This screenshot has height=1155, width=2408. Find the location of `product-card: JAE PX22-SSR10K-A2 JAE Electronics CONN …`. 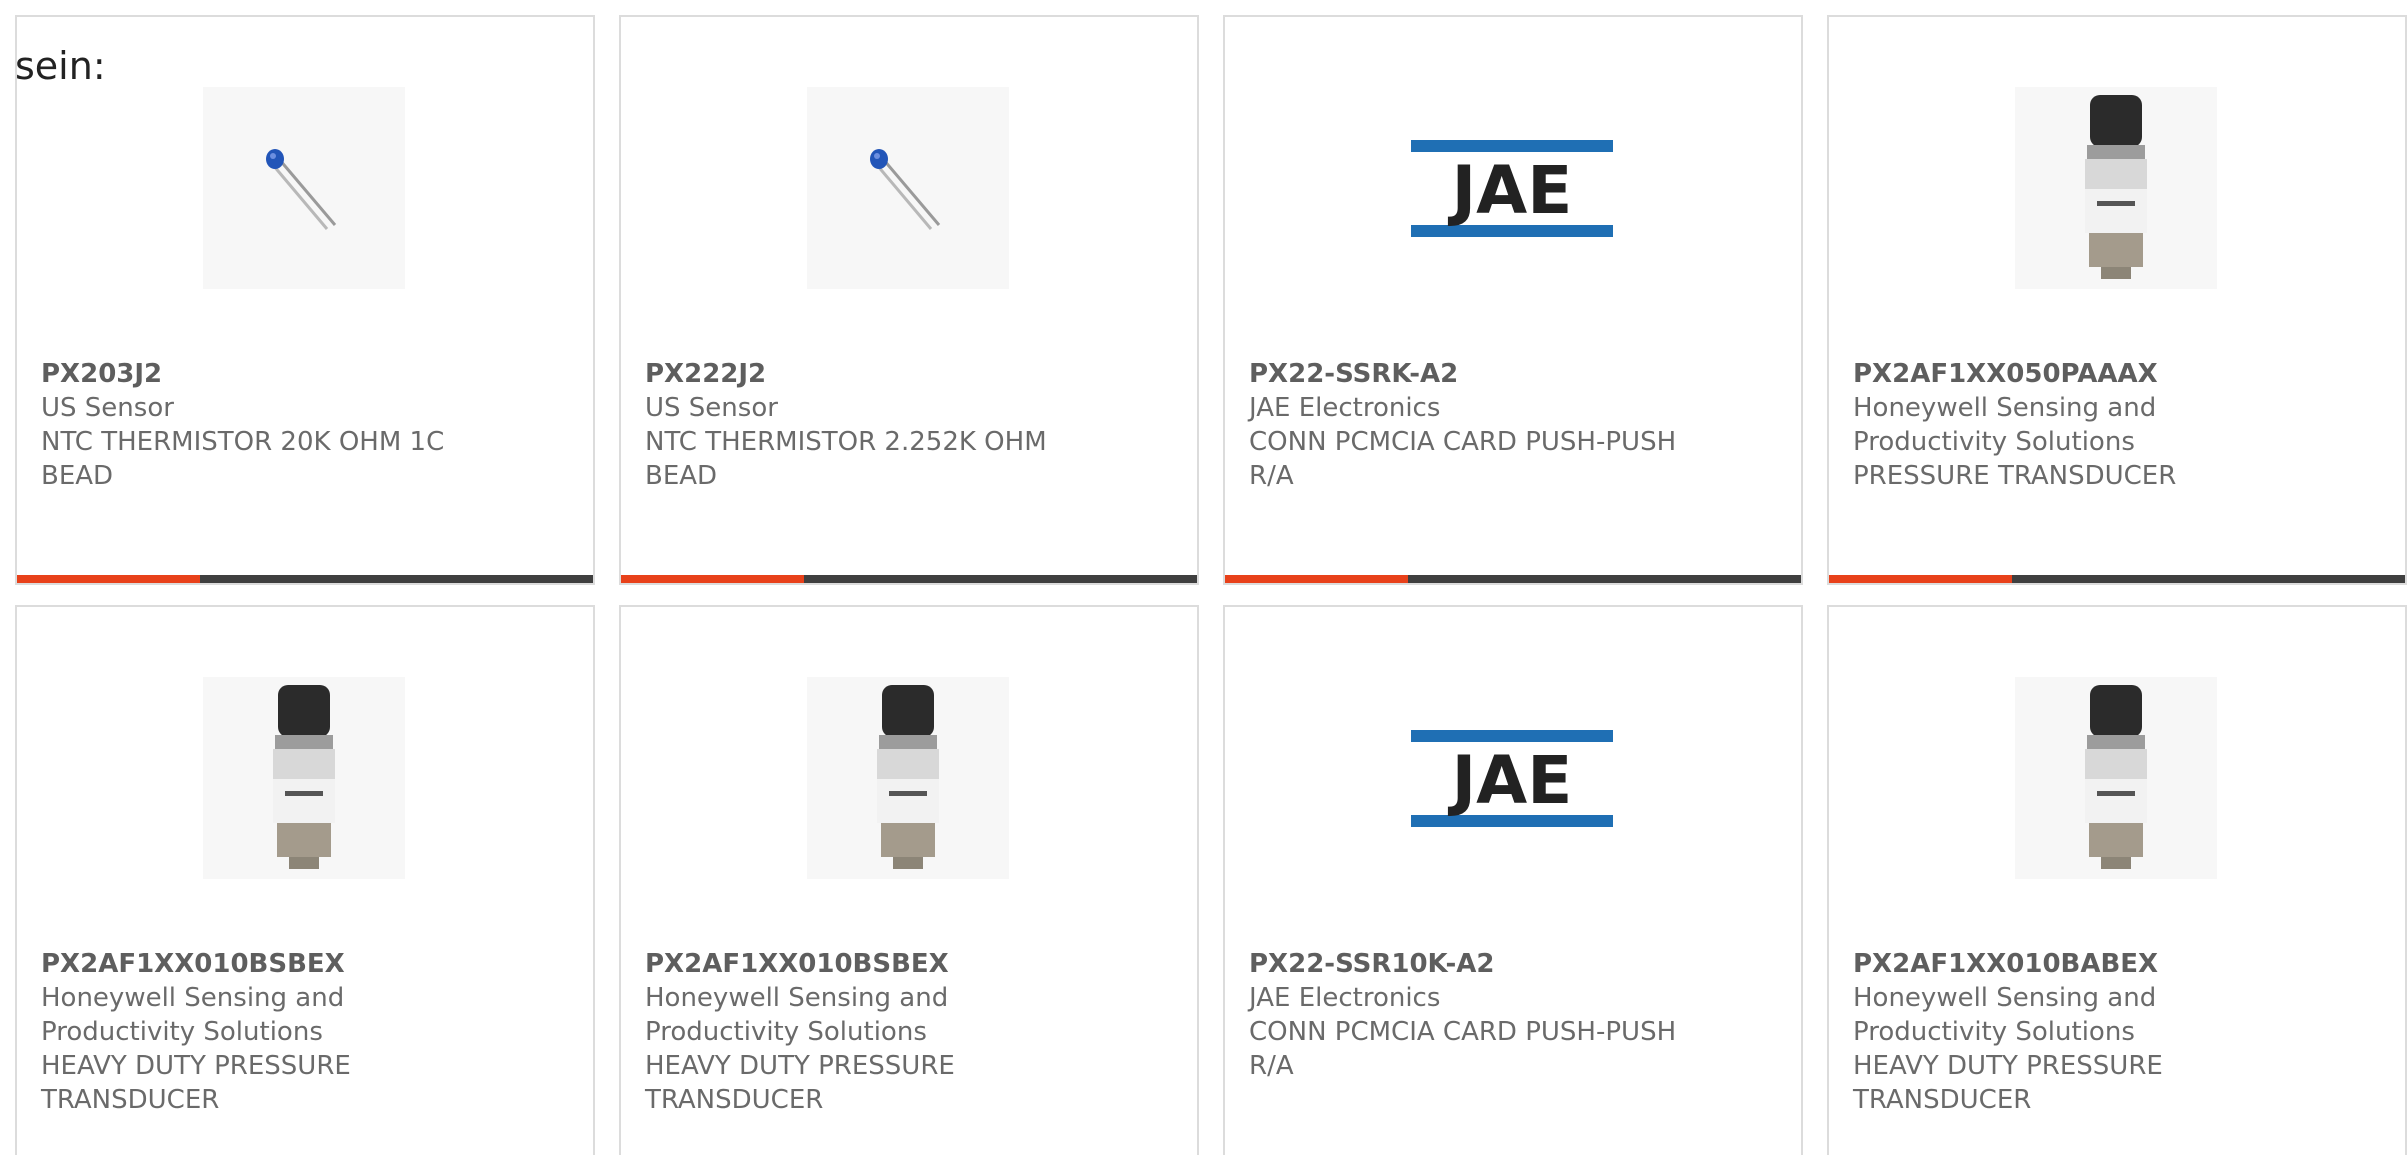

product-card: JAE PX22-SSR10K-A2 JAE Electronics CONN … is located at coordinates (1513, 880).